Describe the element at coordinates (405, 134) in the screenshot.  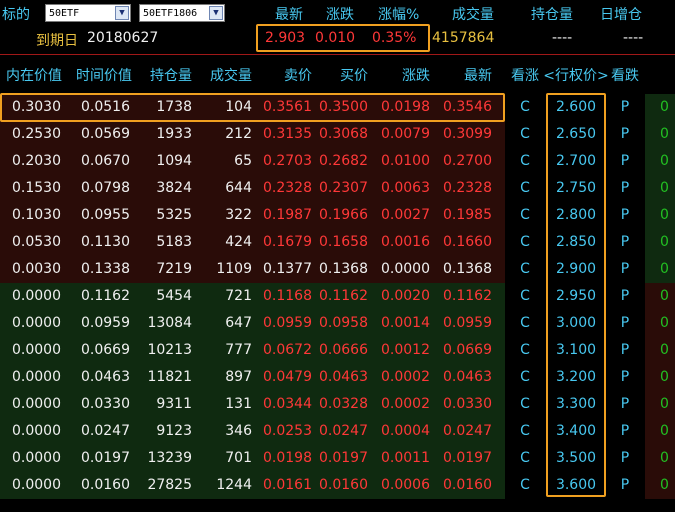
I see `change-cell: 0.0079` at that location.